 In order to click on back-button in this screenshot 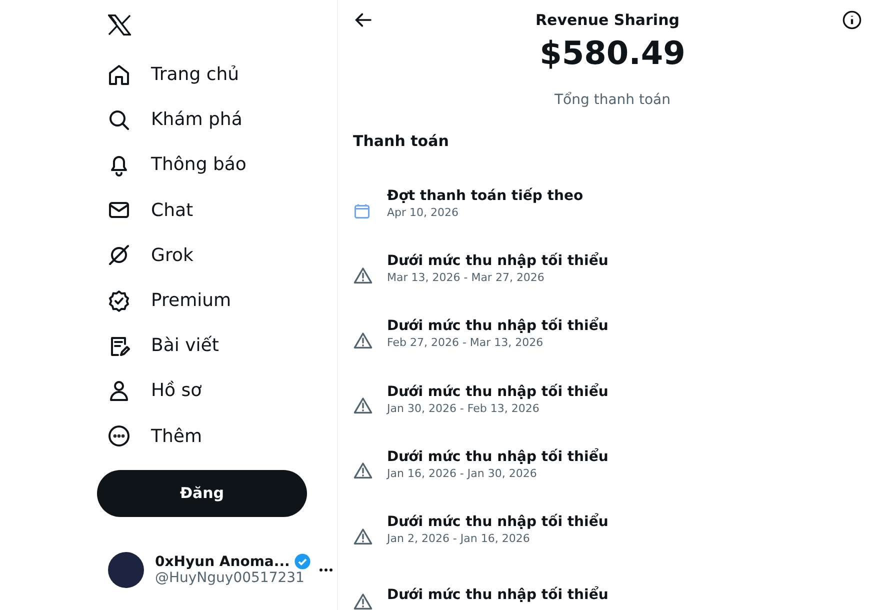, I will do `click(363, 20)`.